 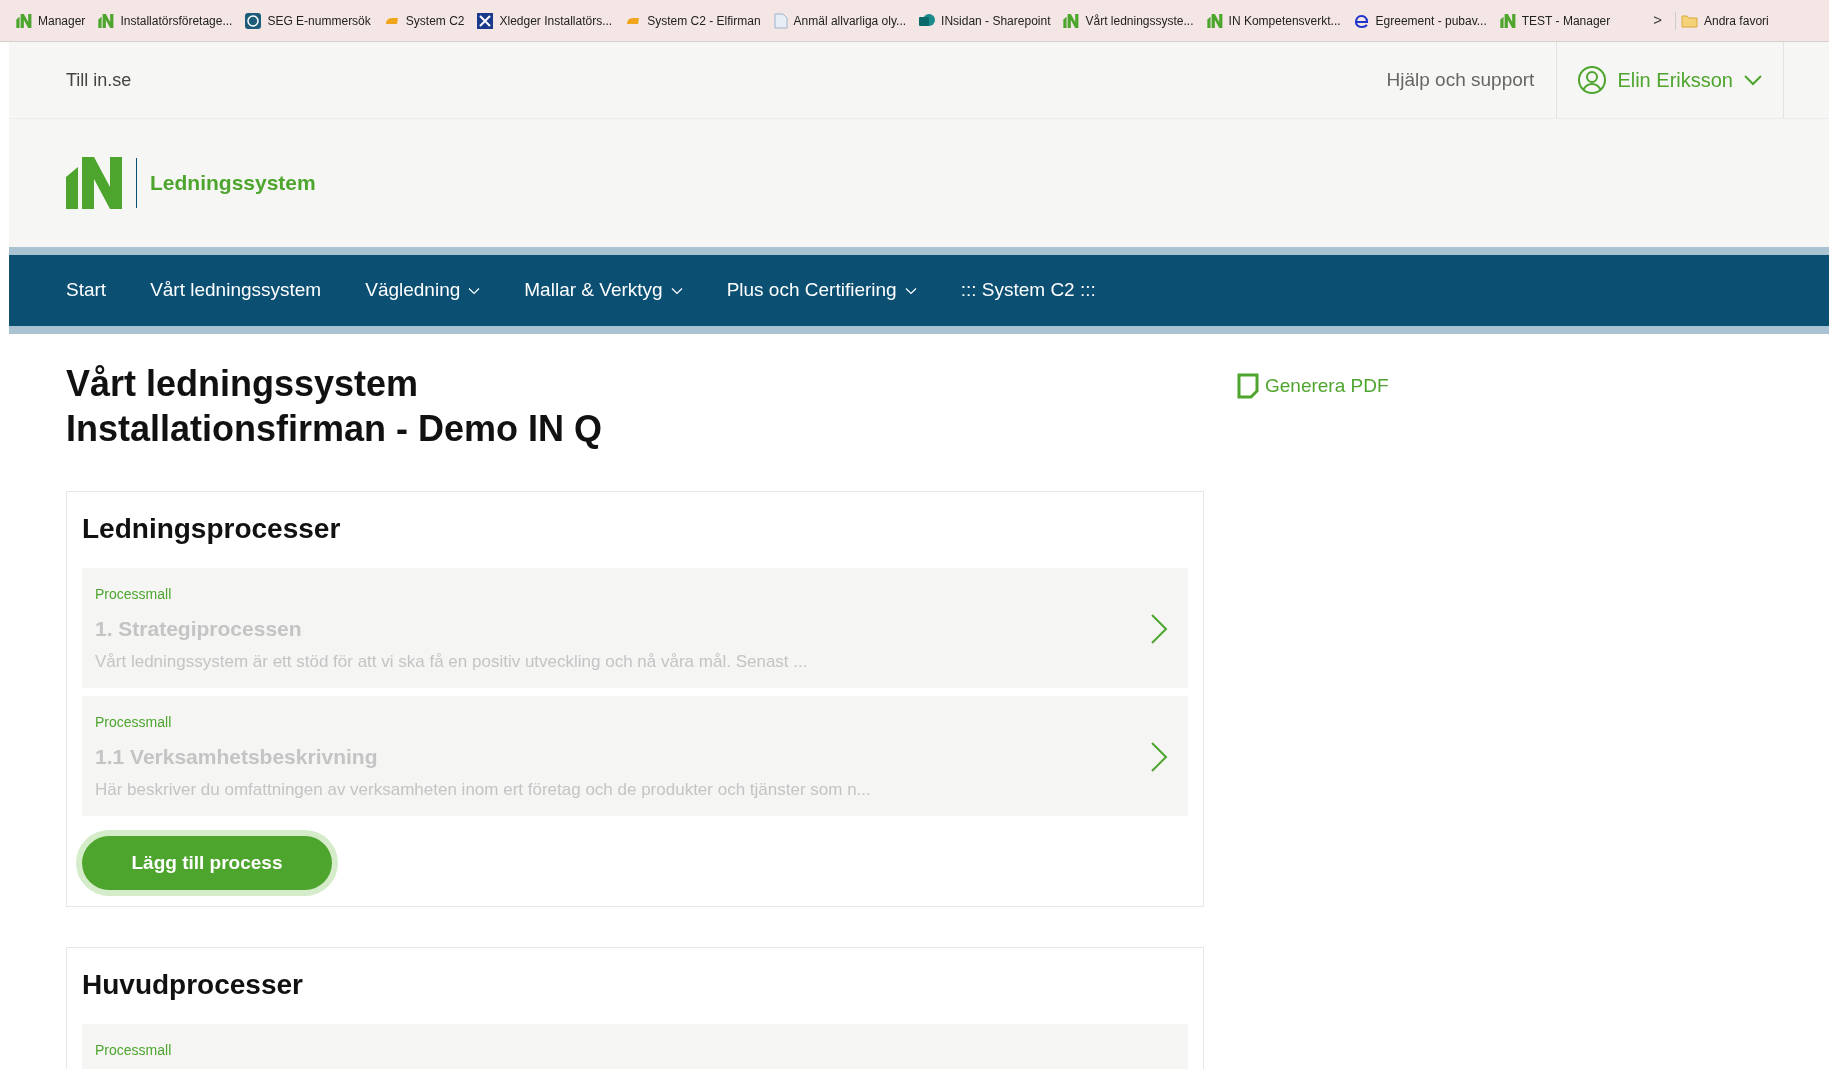 What do you see at coordinates (423, 290) in the screenshot?
I see `nav-item: Vägledning` at bounding box center [423, 290].